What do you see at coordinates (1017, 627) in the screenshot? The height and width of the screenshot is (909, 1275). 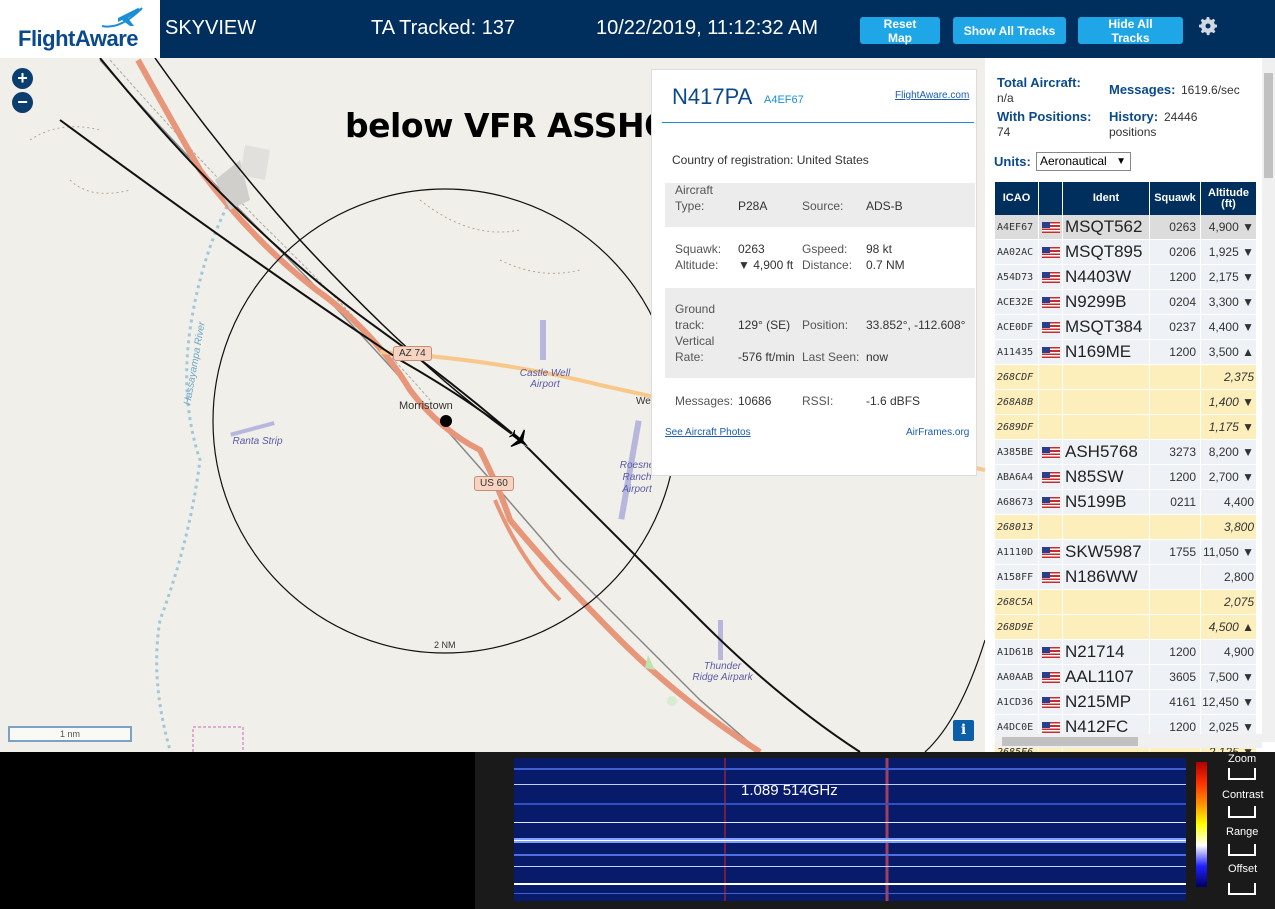 I see `row-icao: 268D9E` at bounding box center [1017, 627].